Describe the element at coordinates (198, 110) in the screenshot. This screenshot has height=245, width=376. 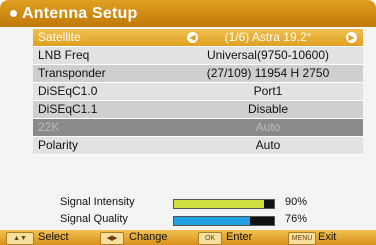
I see `menu-row-diseqc-1-1: DiSEqC1.1 Disable` at that location.